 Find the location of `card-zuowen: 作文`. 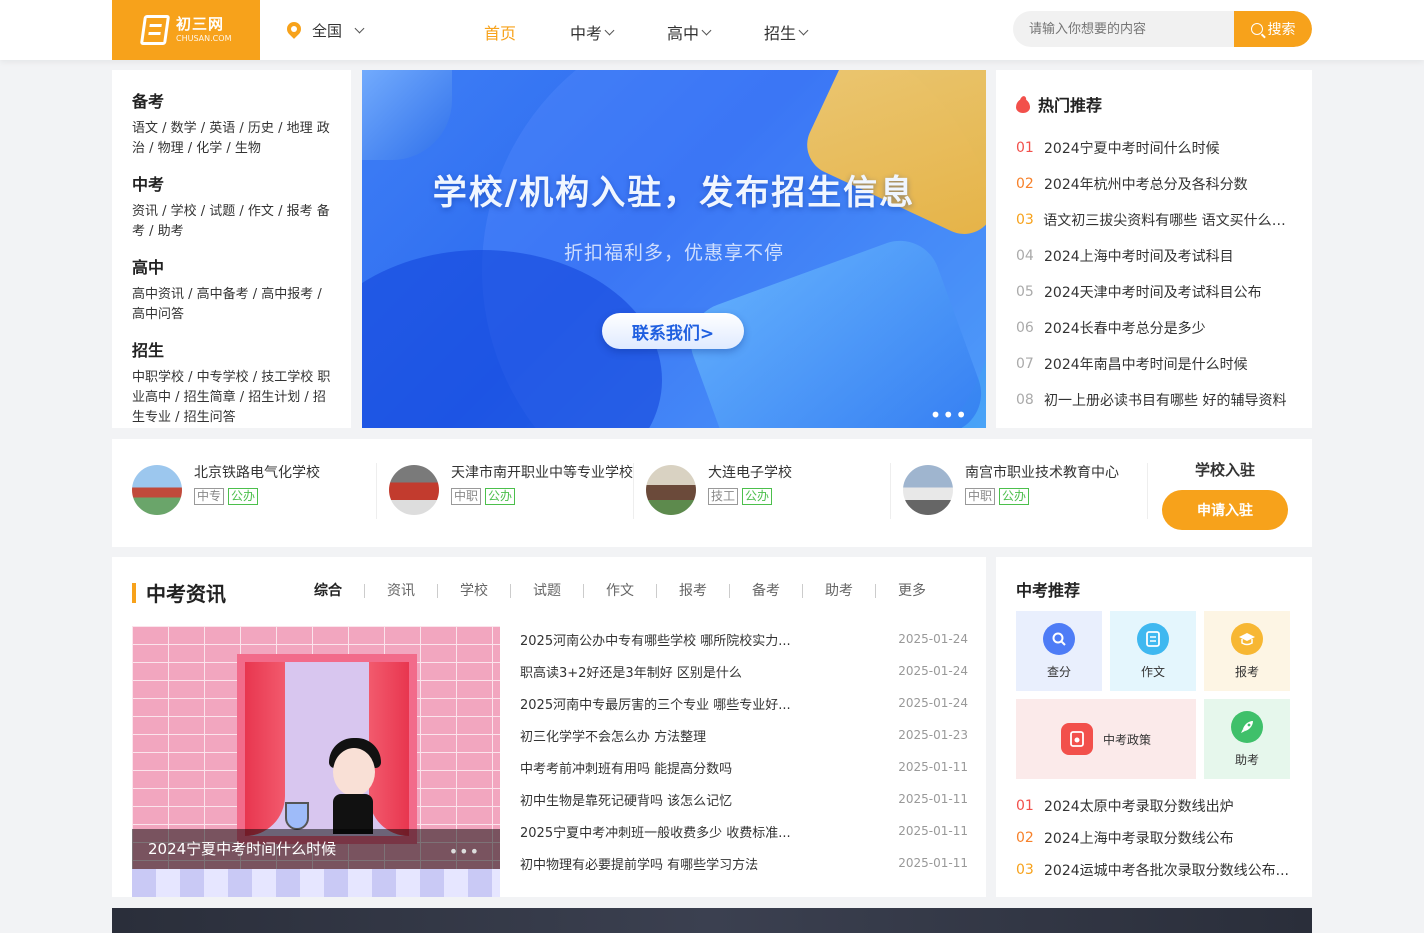

card-zuowen: 作文 is located at coordinates (1153, 651).